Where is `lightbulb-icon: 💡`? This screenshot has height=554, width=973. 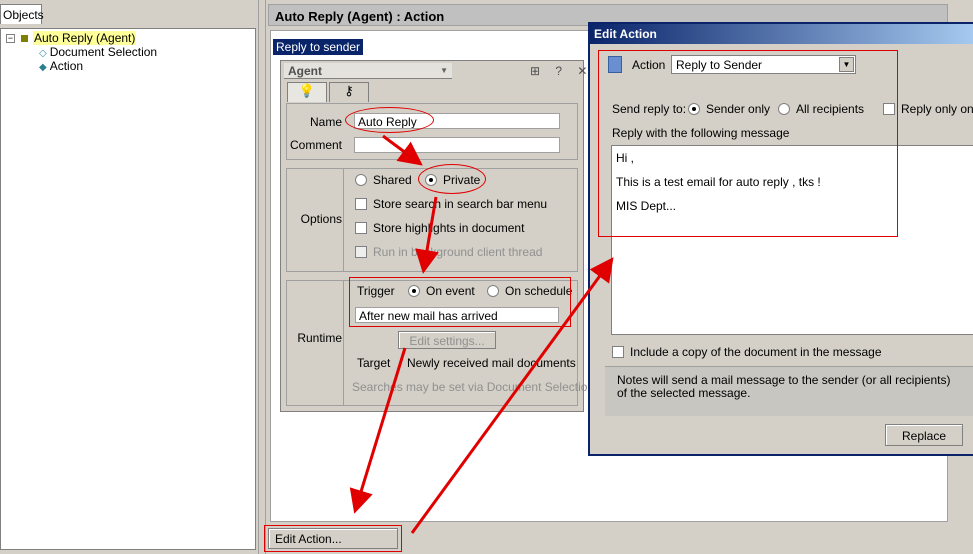
lightbulb-icon: 💡 is located at coordinates (307, 90).